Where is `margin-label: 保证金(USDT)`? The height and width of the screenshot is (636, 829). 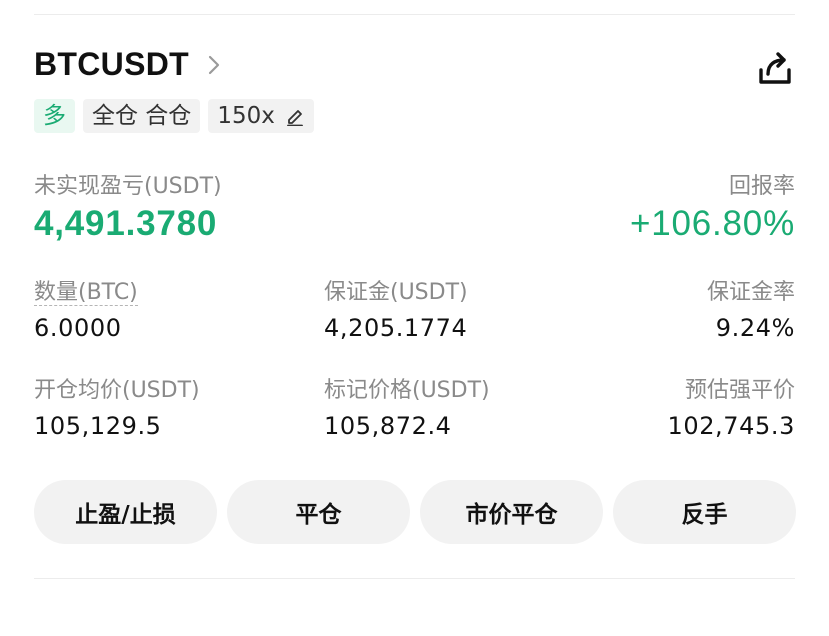 margin-label: 保证金(USDT) is located at coordinates (396, 292).